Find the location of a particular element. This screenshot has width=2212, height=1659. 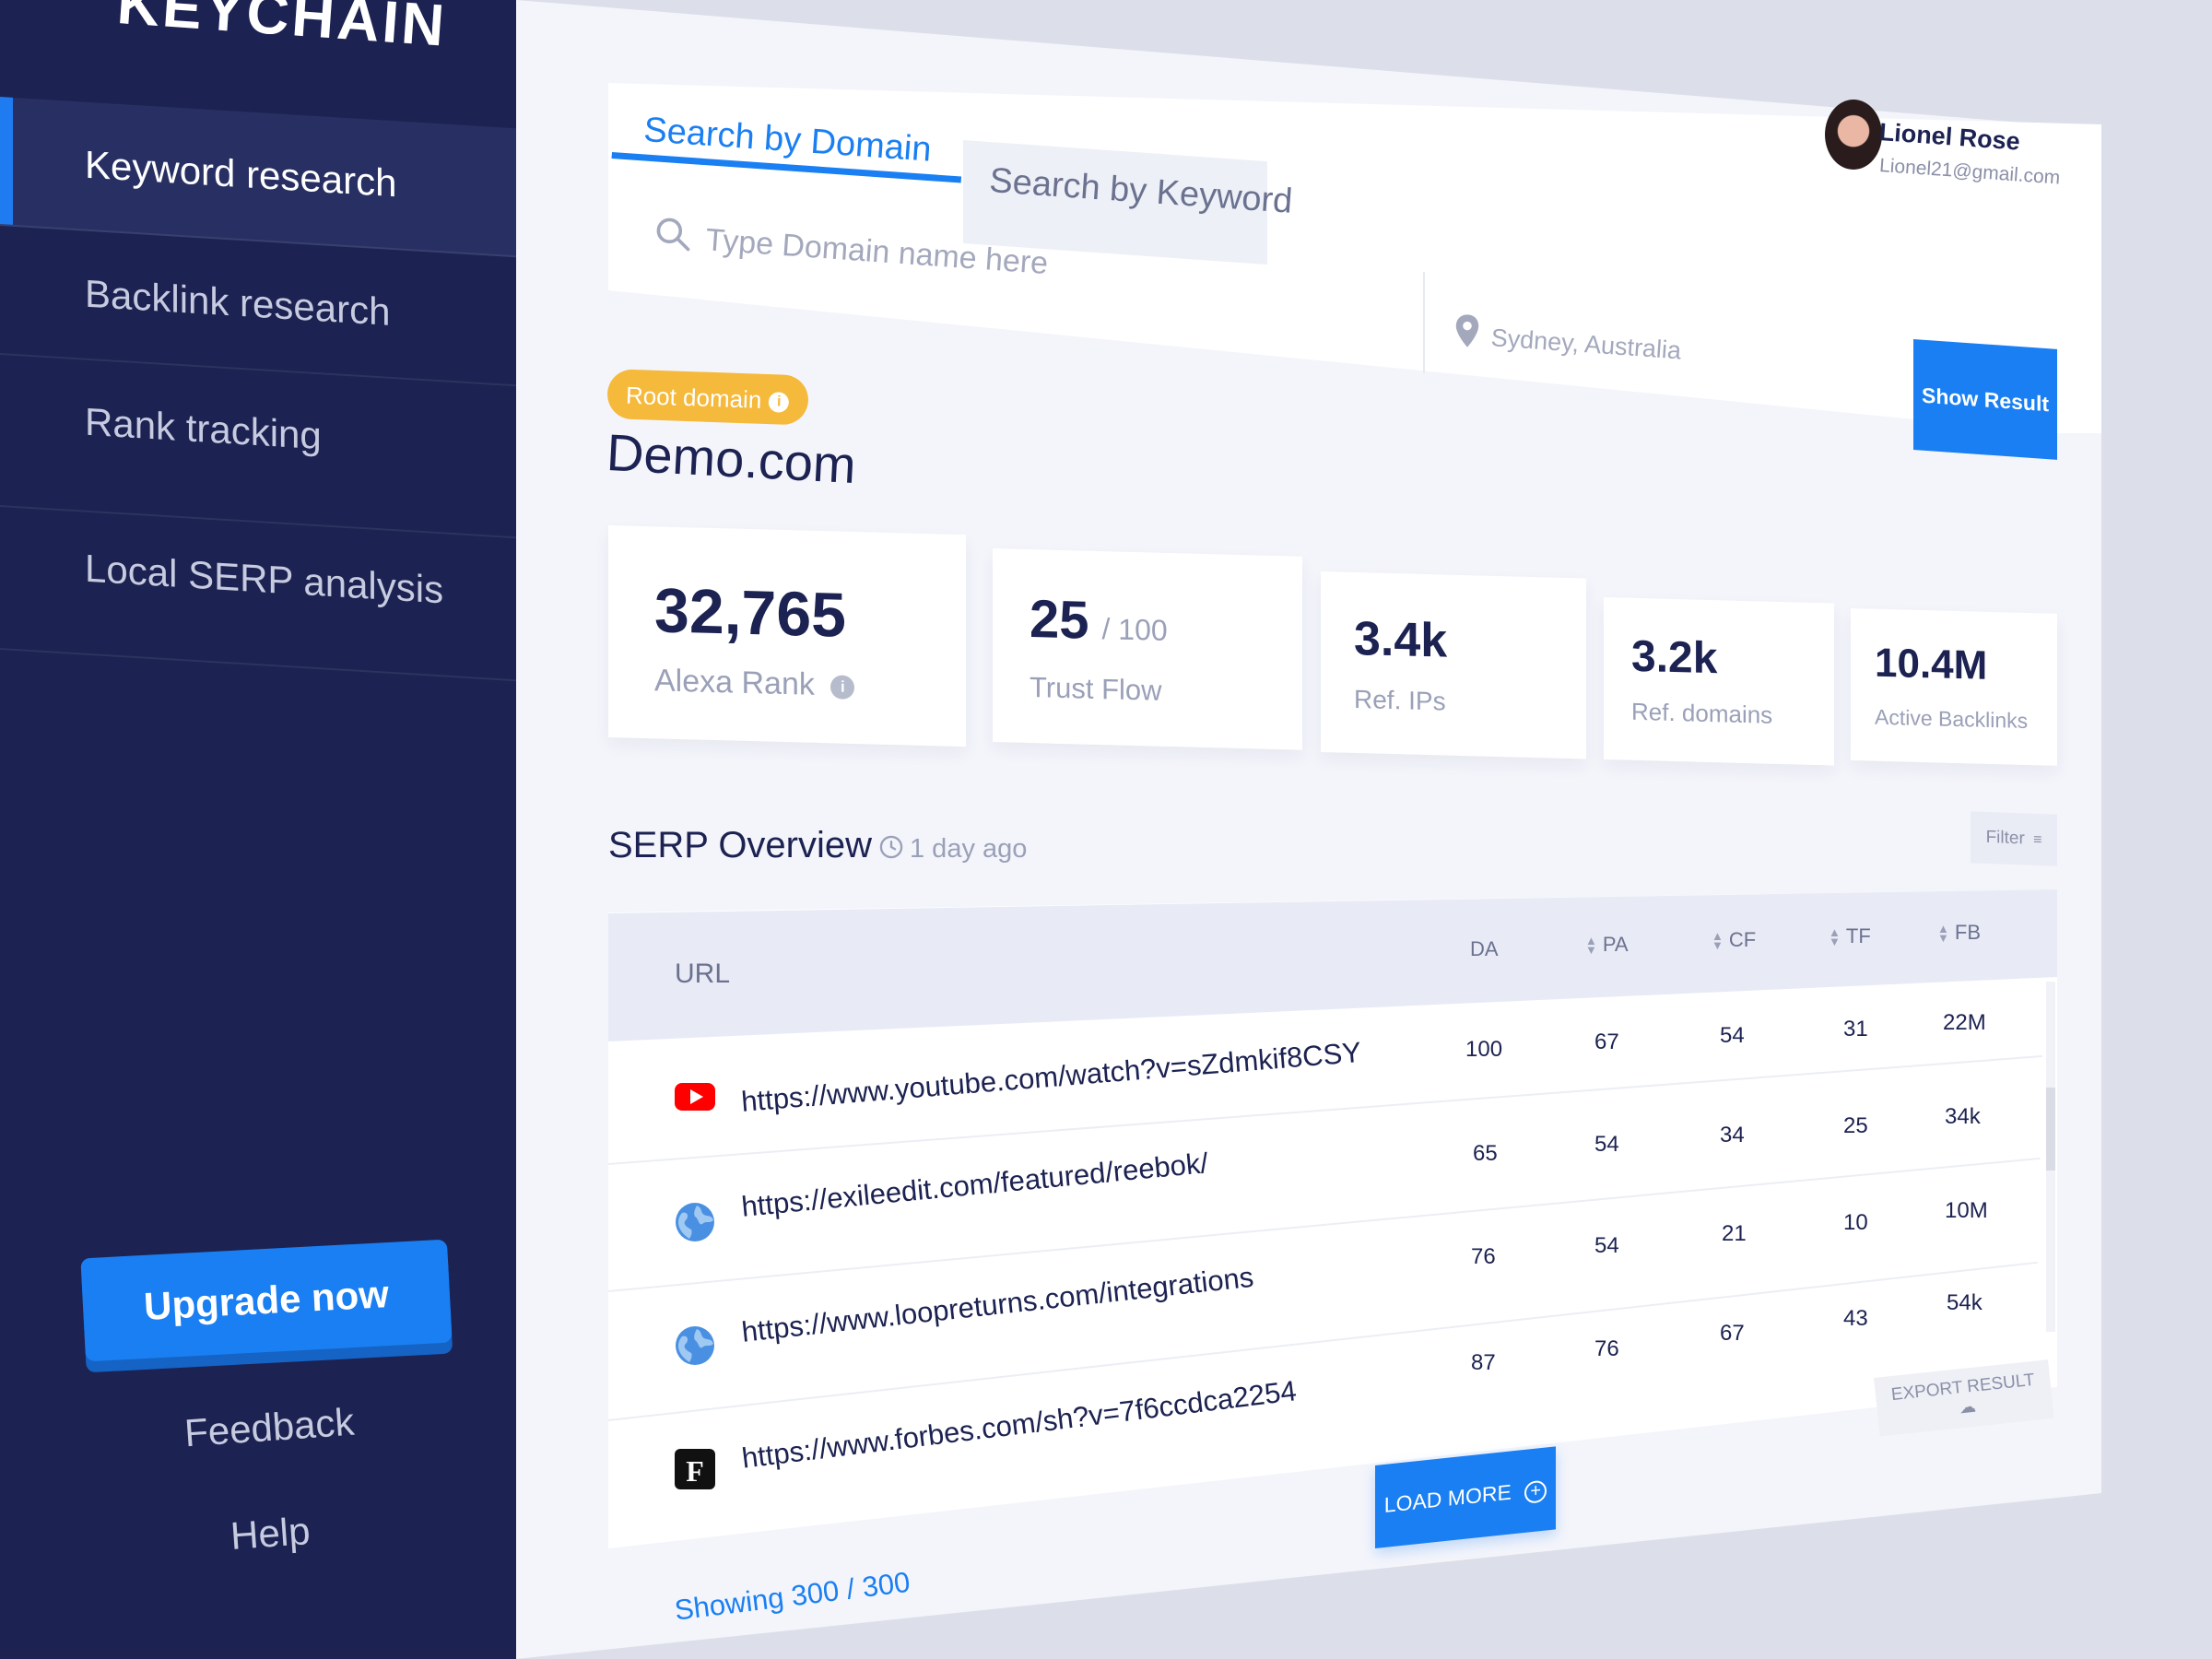

sidebar-item-label: Rank tracking is located at coordinates (203, 428).